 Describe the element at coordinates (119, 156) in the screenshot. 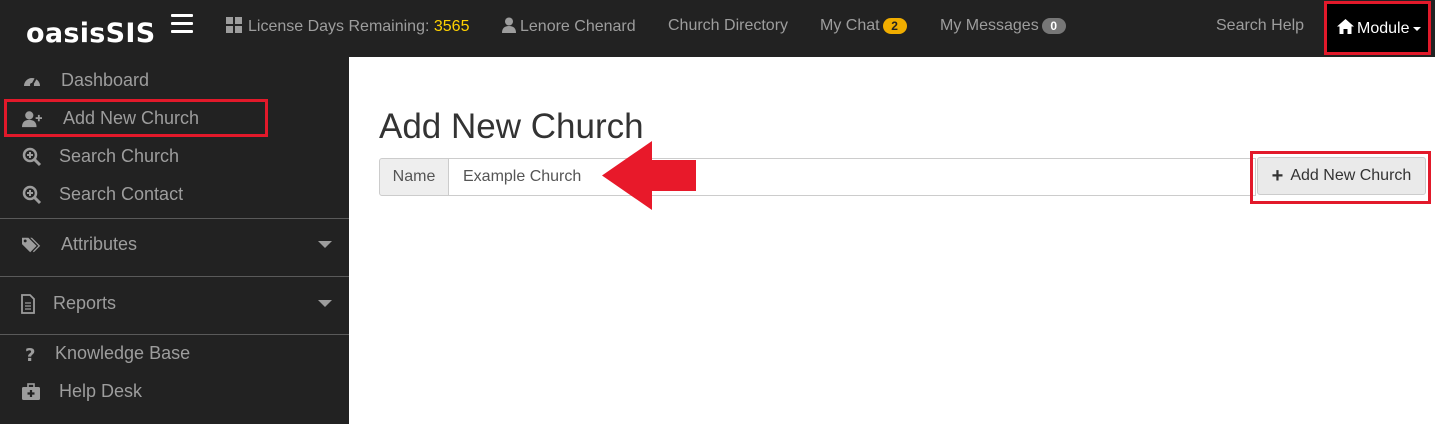

I see `sidebar-item-label: Search Church` at that location.